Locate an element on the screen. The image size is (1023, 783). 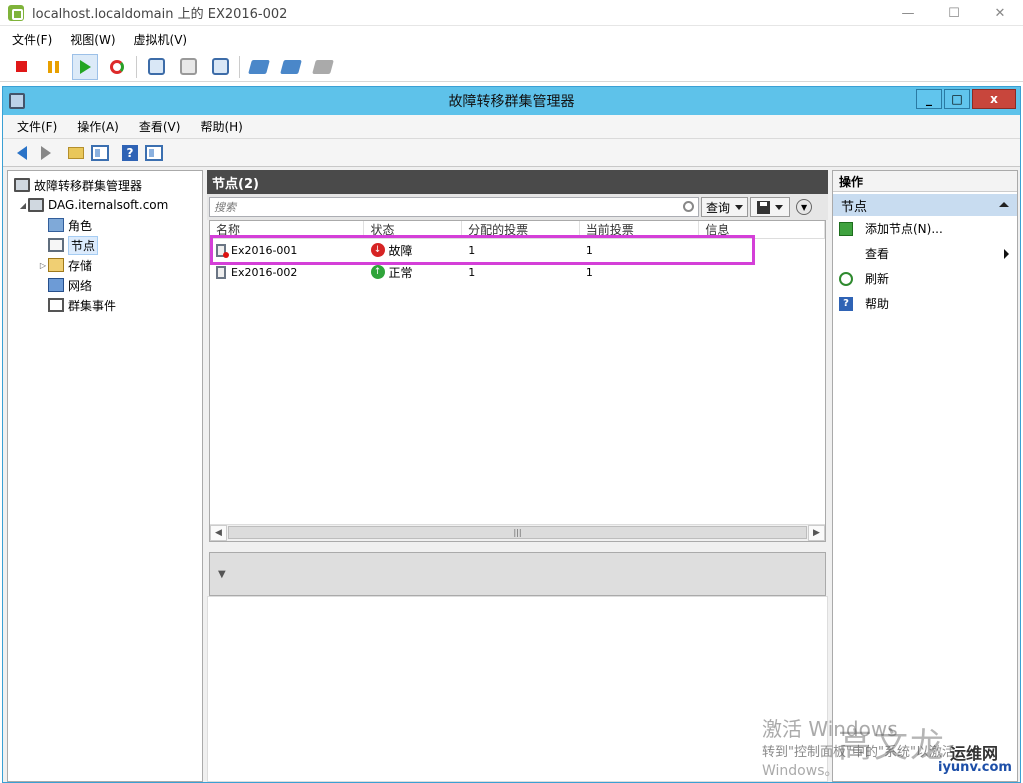
node-status-cell: ↑ 正常 is located at coordinates (414, 272).